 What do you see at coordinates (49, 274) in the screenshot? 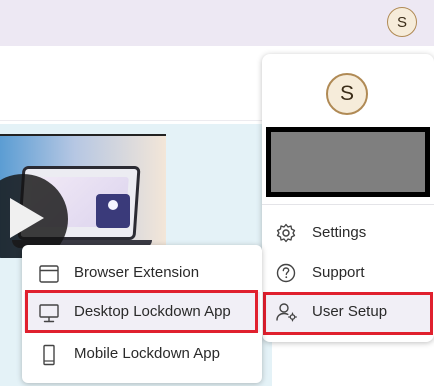
I see `browser-window-icon` at bounding box center [49, 274].